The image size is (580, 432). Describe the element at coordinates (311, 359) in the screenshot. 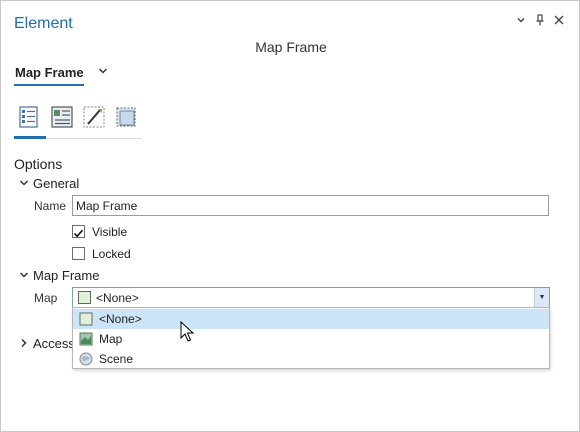

I see `dropdown-option-scene: Scene` at that location.